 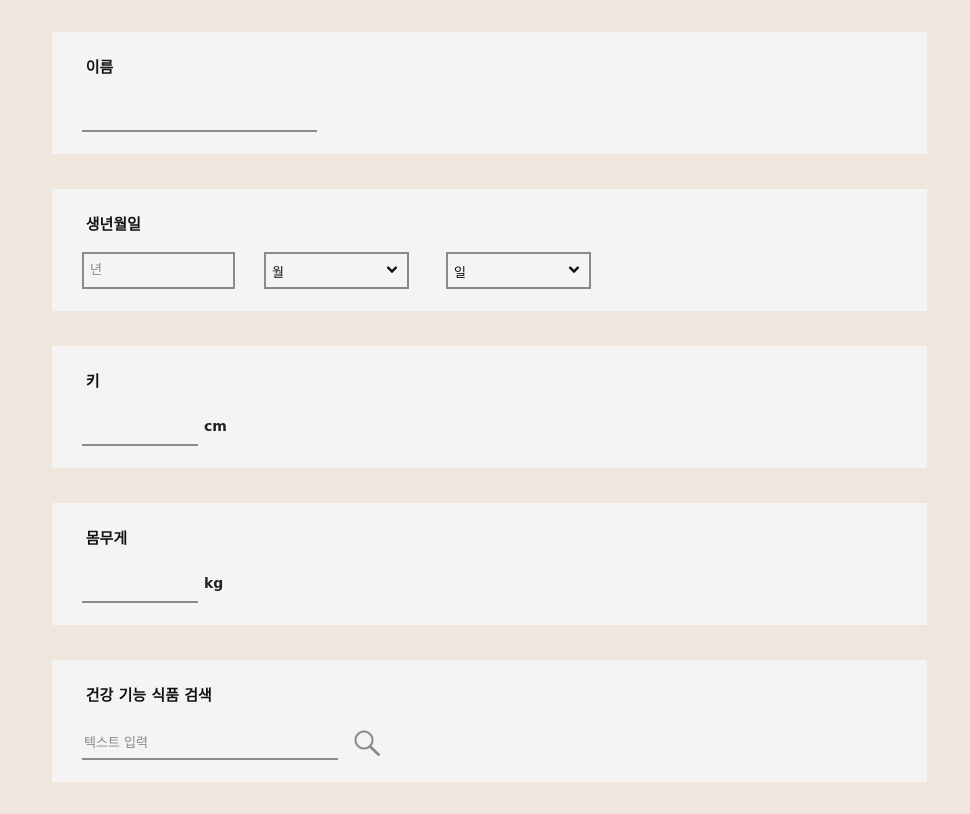 I want to click on name-input, so click(x=199, y=120).